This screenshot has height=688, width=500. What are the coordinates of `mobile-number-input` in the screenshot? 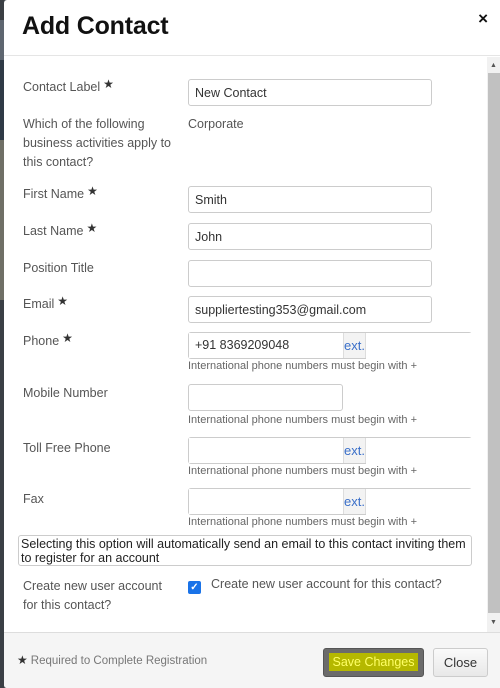 It's located at (265, 397).